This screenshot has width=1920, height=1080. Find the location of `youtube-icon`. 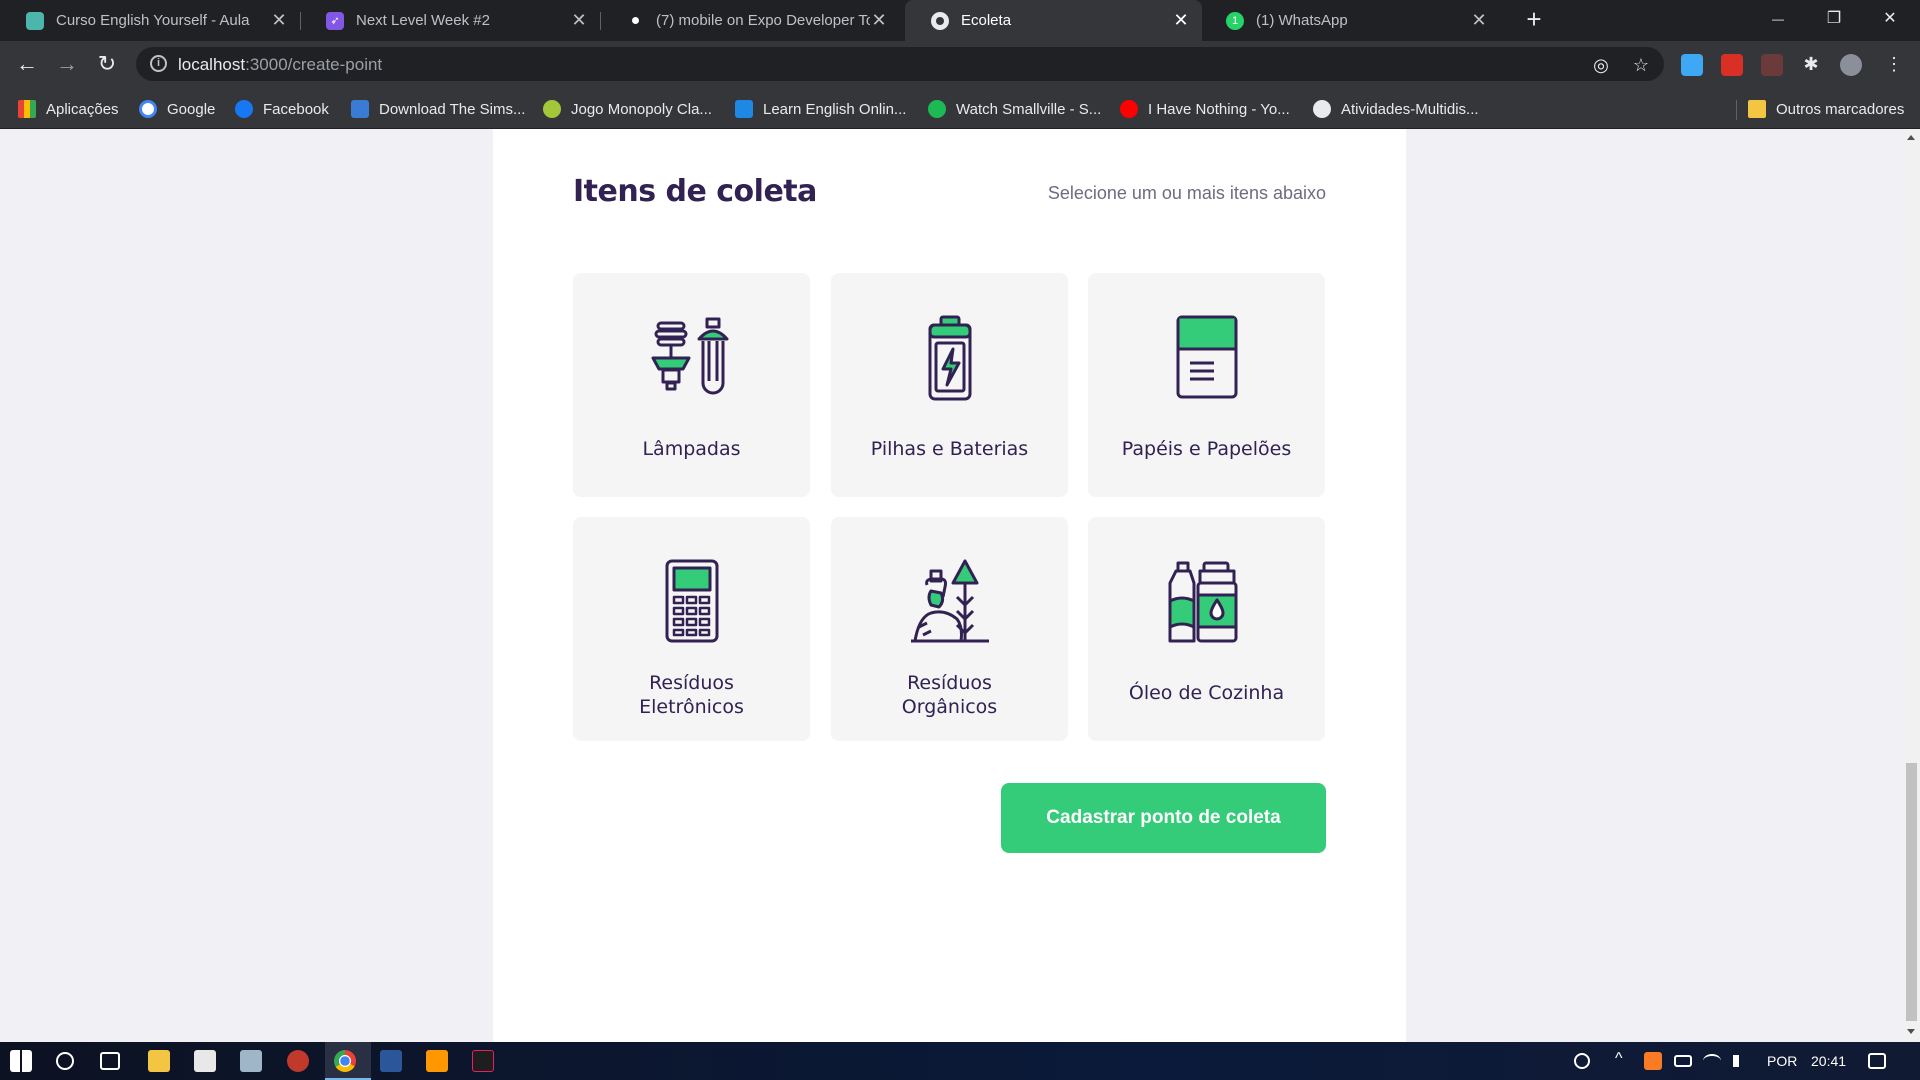

youtube-icon is located at coordinates (1129, 109).